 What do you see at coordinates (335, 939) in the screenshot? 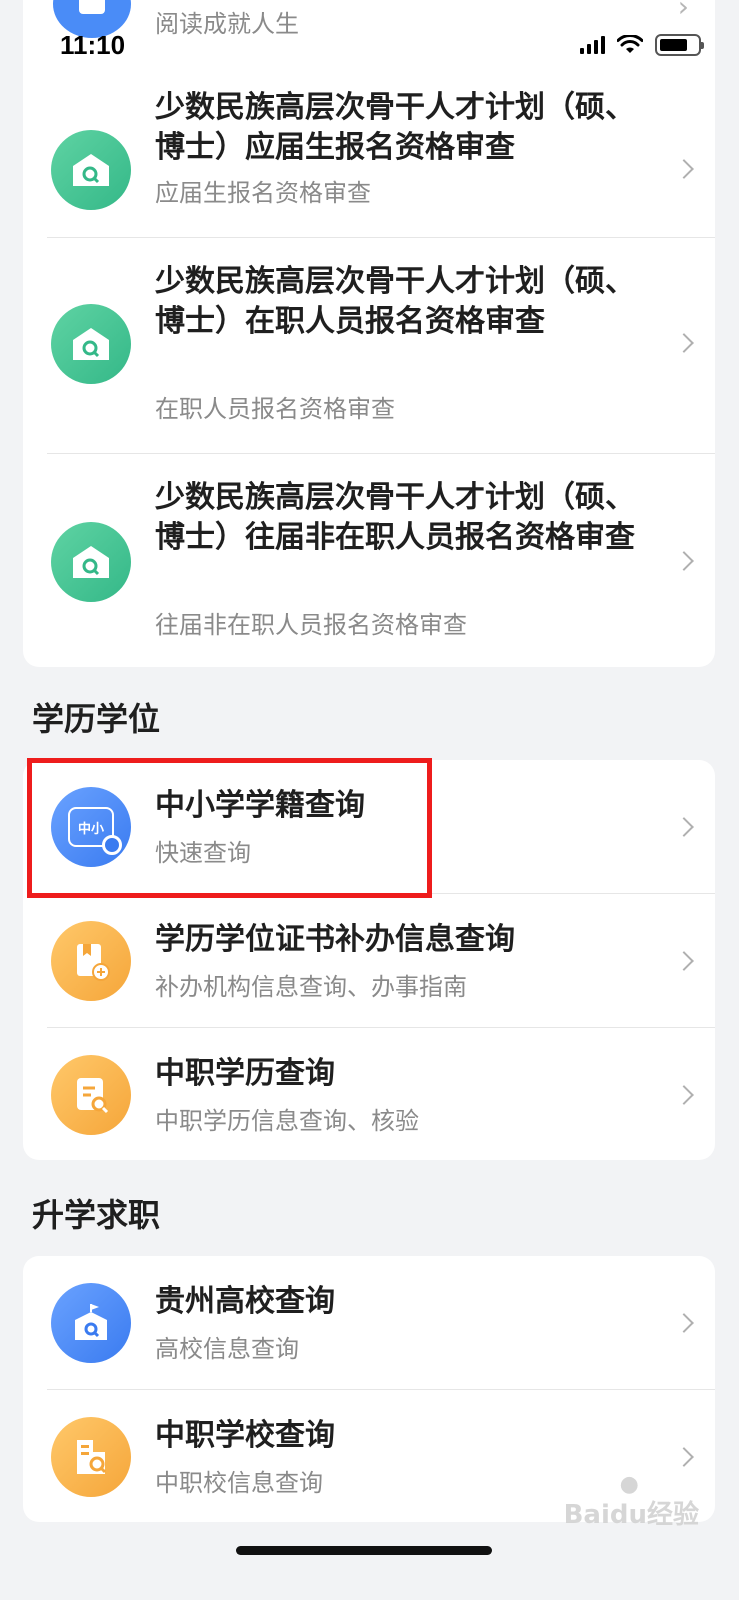
I see `row-title: 学历学位证书补办信息查询` at bounding box center [335, 939].